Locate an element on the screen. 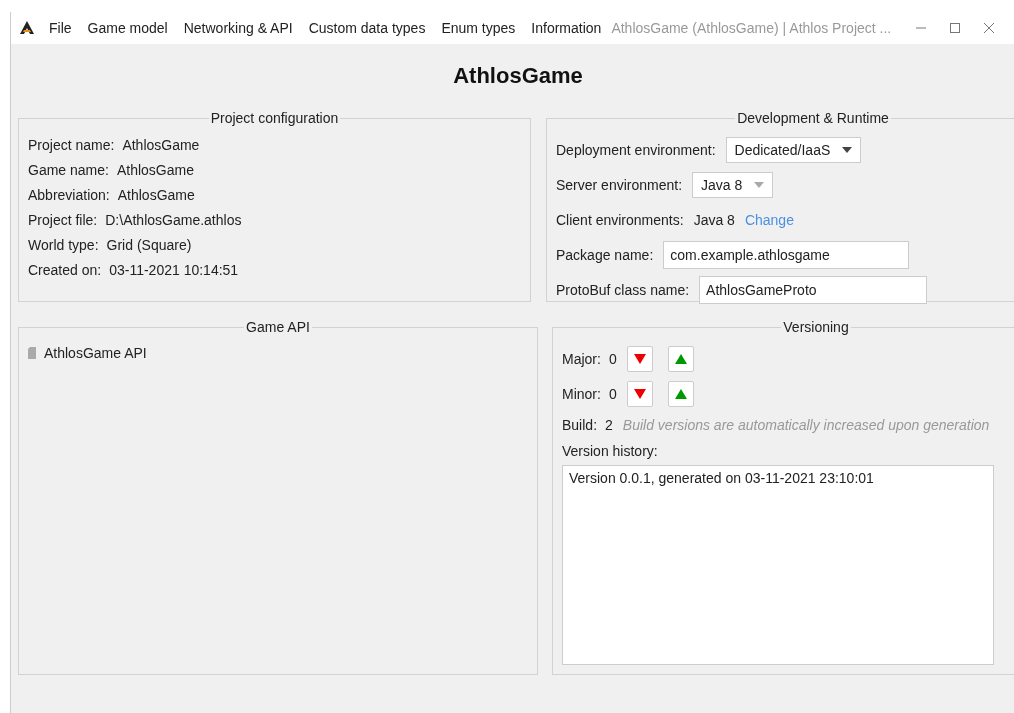  input-field: AthlosGameProto is located at coordinates (813, 289).